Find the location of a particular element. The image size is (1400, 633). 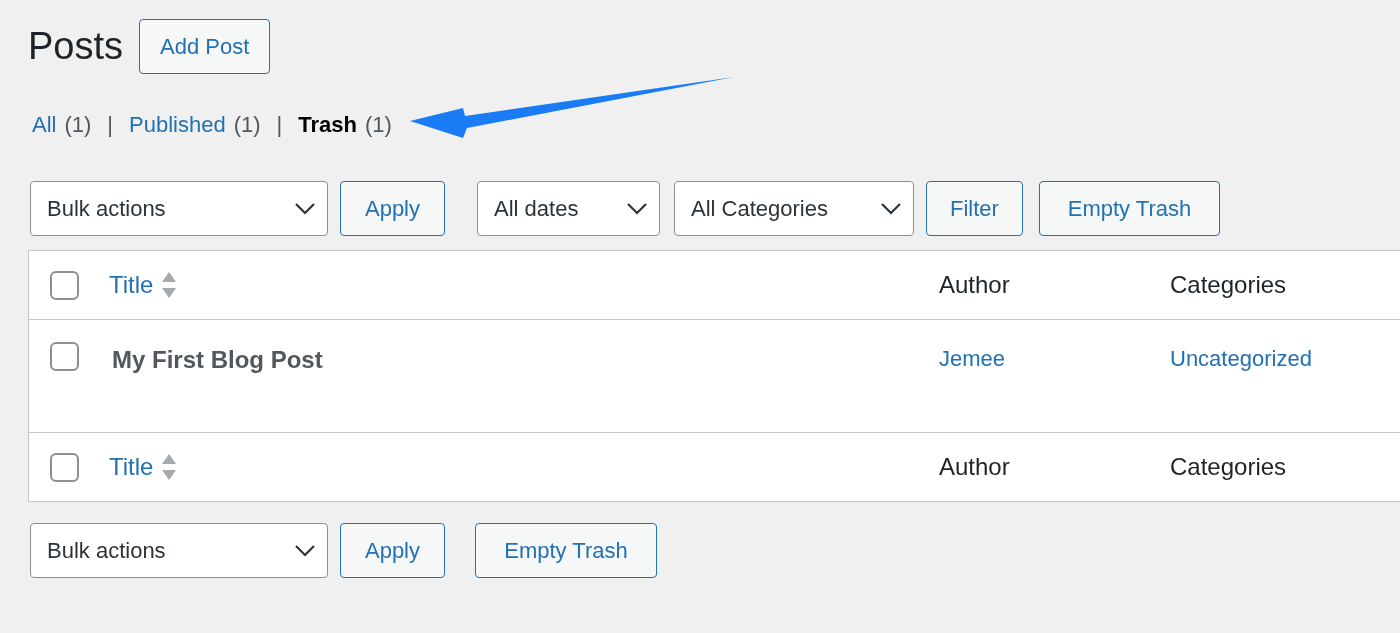

page-title: Posts is located at coordinates (76, 46).